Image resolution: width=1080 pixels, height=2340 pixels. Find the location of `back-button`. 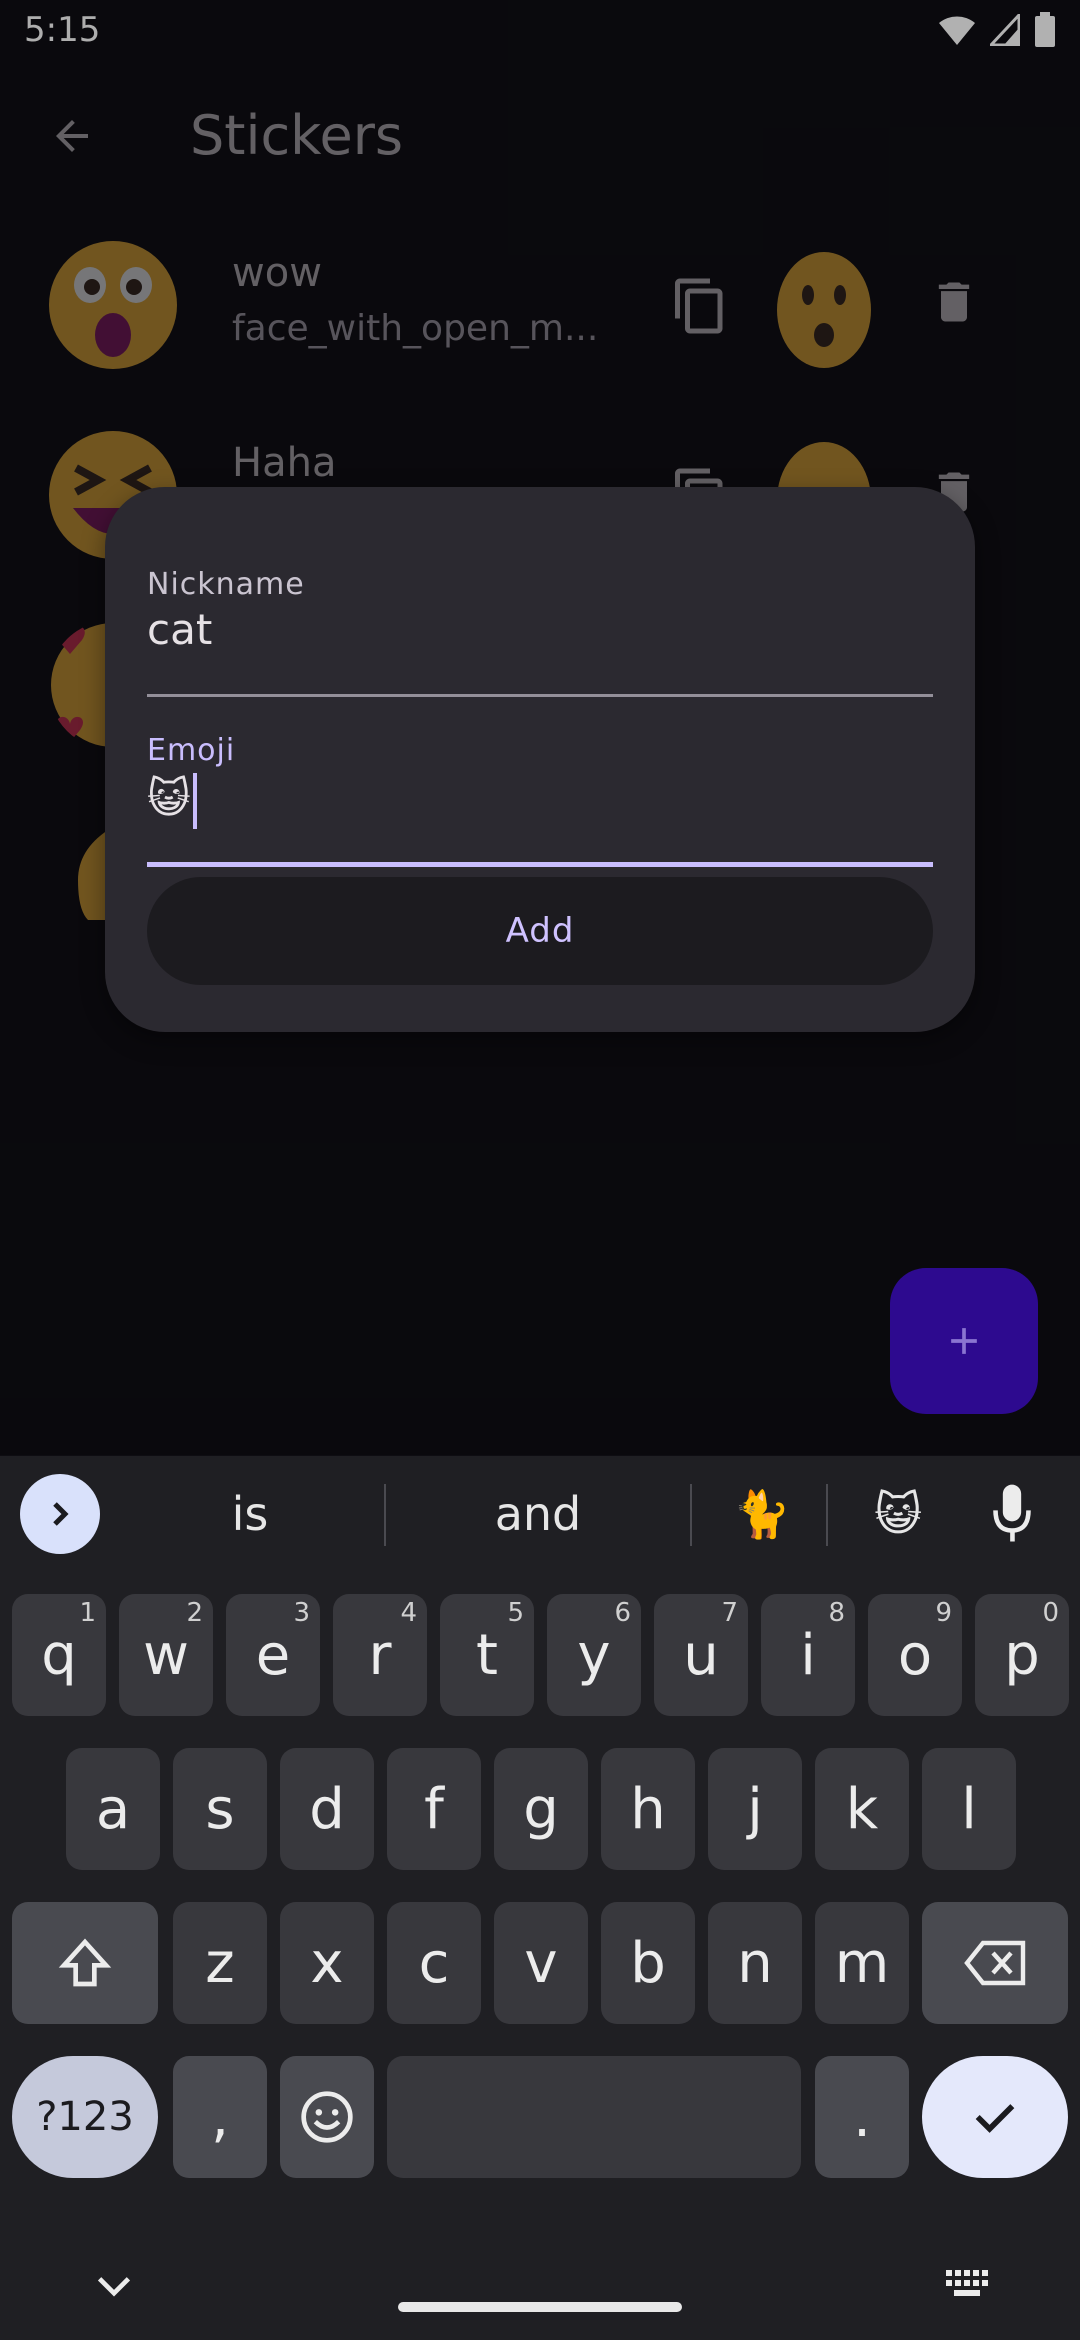

back-button is located at coordinates (72, 136).